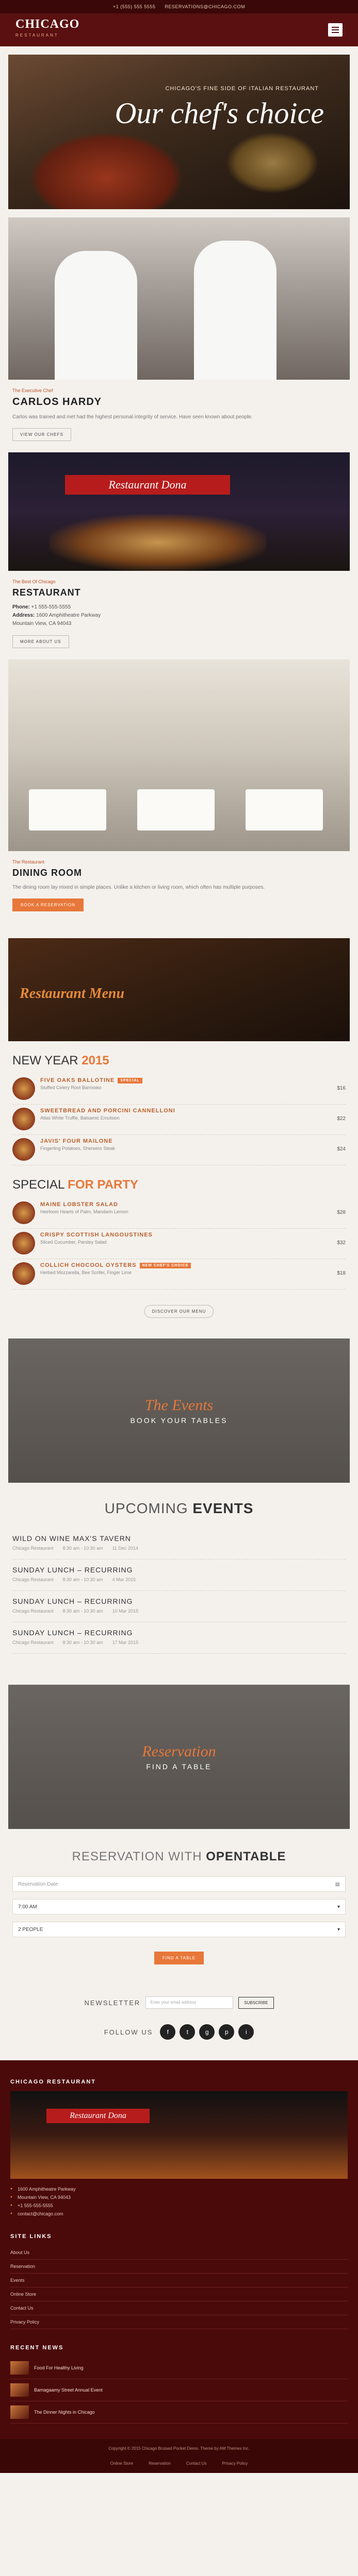  Describe the element at coordinates (160, 2463) in the screenshot. I see `bottom-link: Reservation` at that location.